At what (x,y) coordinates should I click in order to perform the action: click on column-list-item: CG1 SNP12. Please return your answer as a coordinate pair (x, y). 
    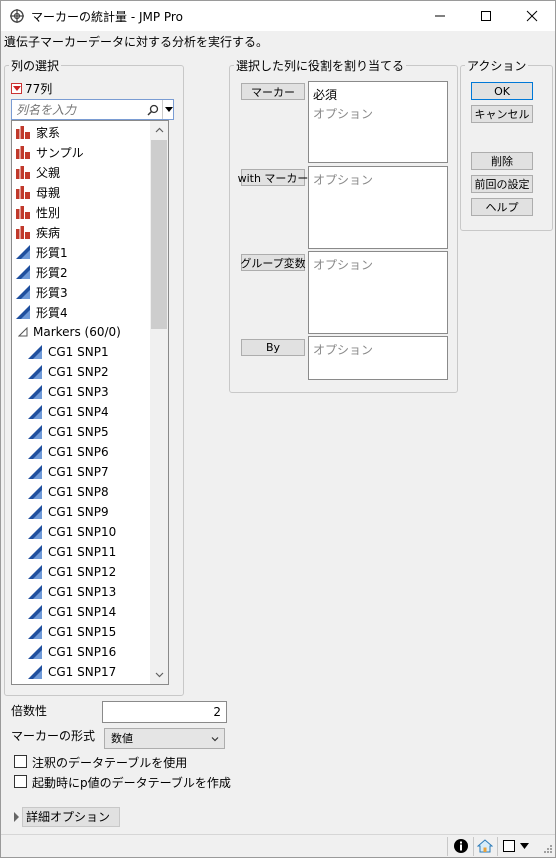
    Looking at the image, I should click on (71, 572).